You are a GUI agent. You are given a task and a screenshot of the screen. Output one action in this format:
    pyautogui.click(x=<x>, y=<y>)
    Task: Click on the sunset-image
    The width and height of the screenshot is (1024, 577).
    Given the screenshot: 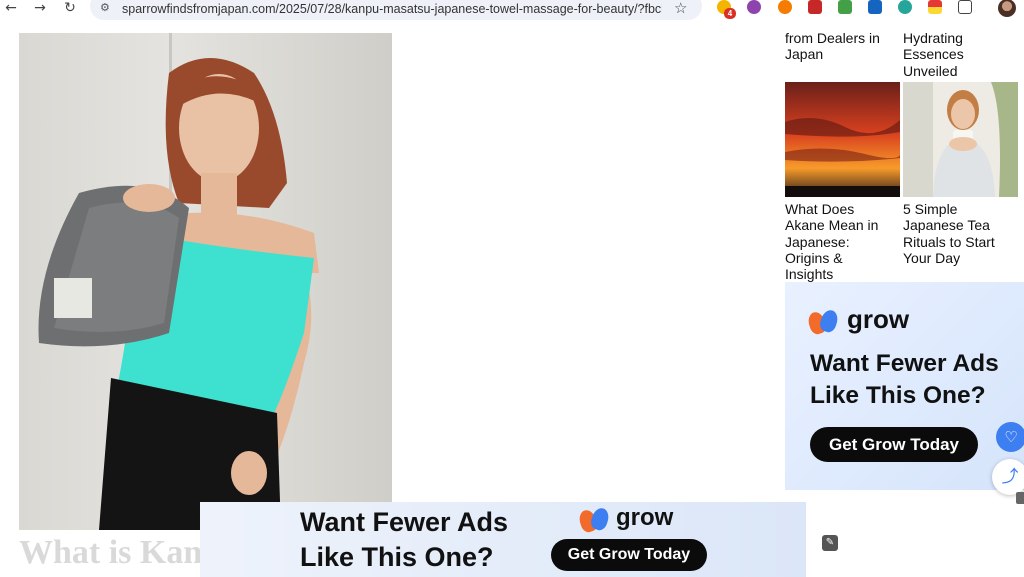 What is the action you would take?
    pyautogui.click(x=842, y=139)
    